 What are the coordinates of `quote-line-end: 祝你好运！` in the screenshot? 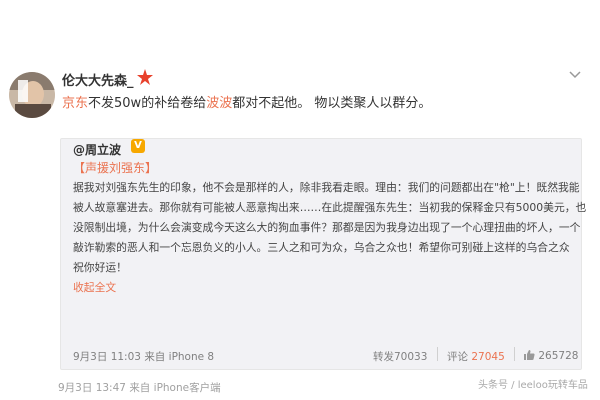 It's located at (100, 267).